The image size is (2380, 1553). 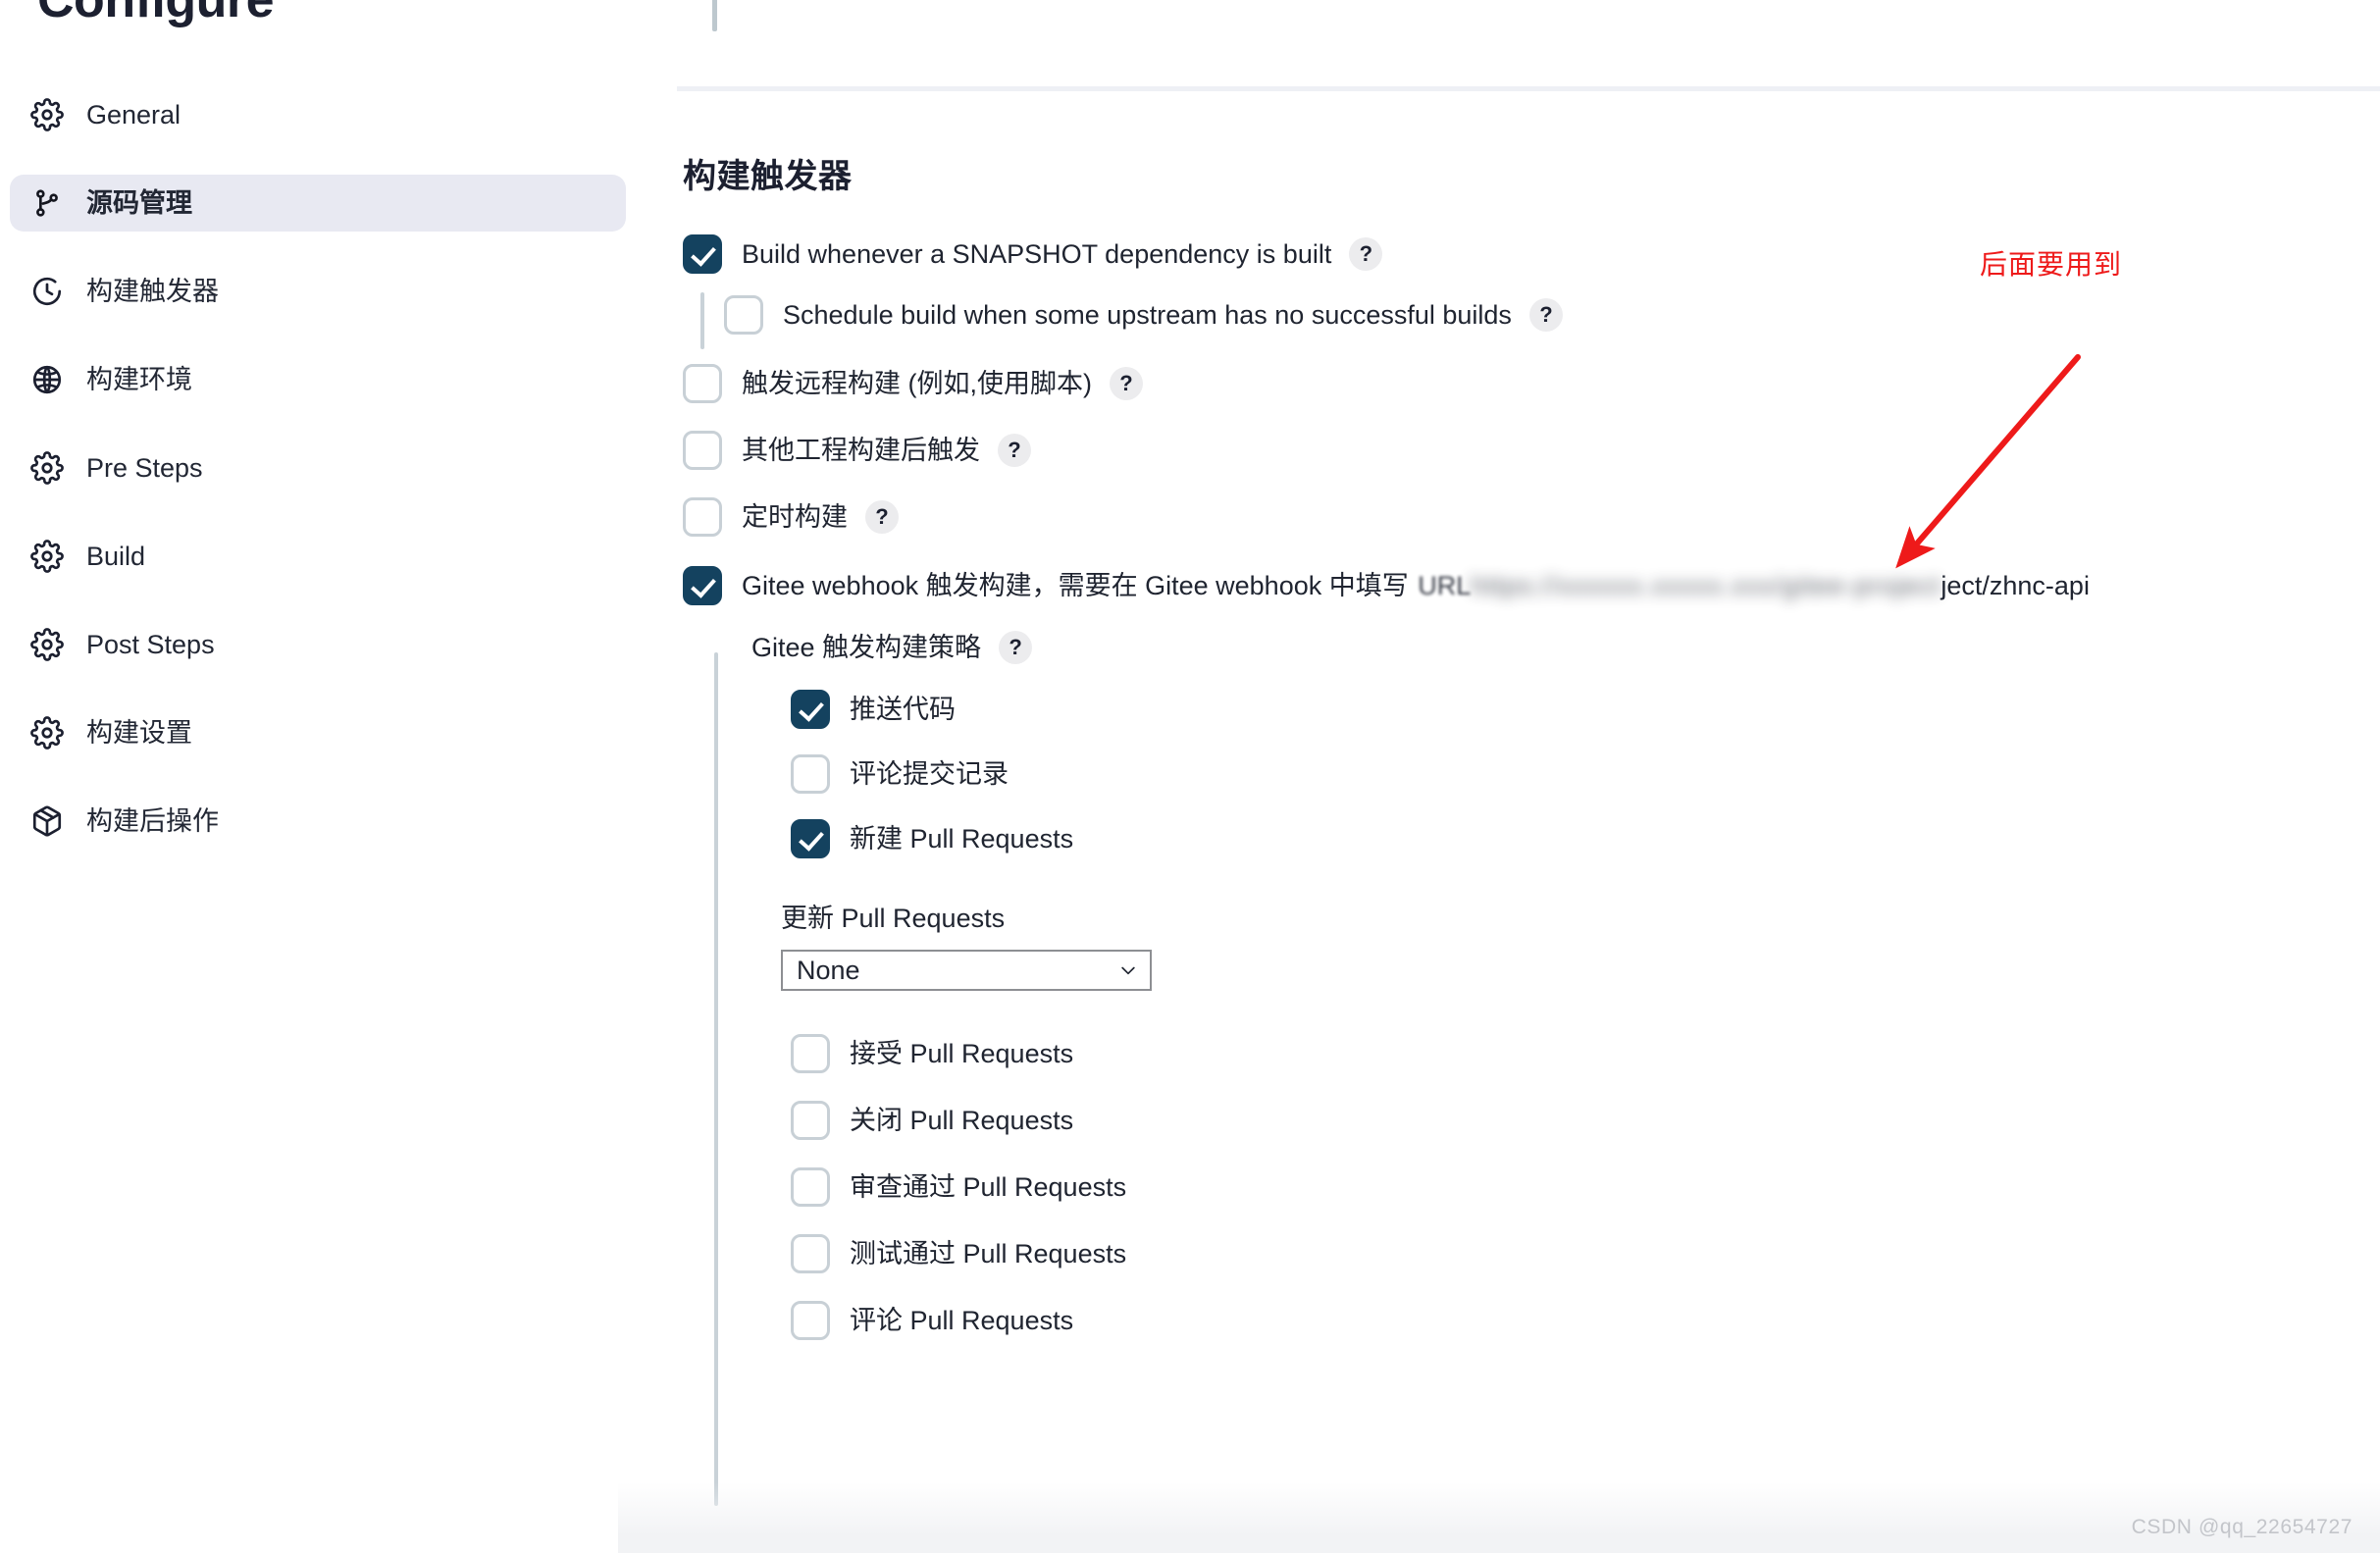 I want to click on option-label: 推送代码, so click(x=903, y=709).